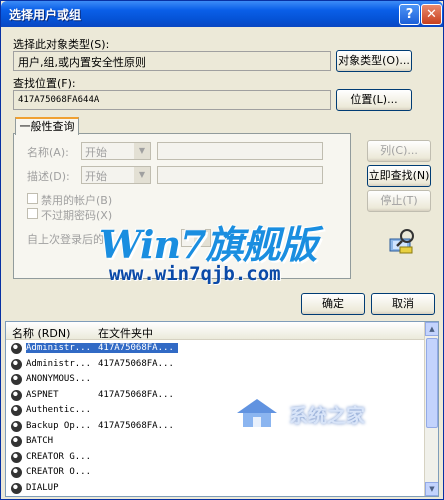 This screenshot has height=500, width=444. What do you see at coordinates (116, 175) in the screenshot?
I see `description-mode-select: 开始 ▼` at bounding box center [116, 175].